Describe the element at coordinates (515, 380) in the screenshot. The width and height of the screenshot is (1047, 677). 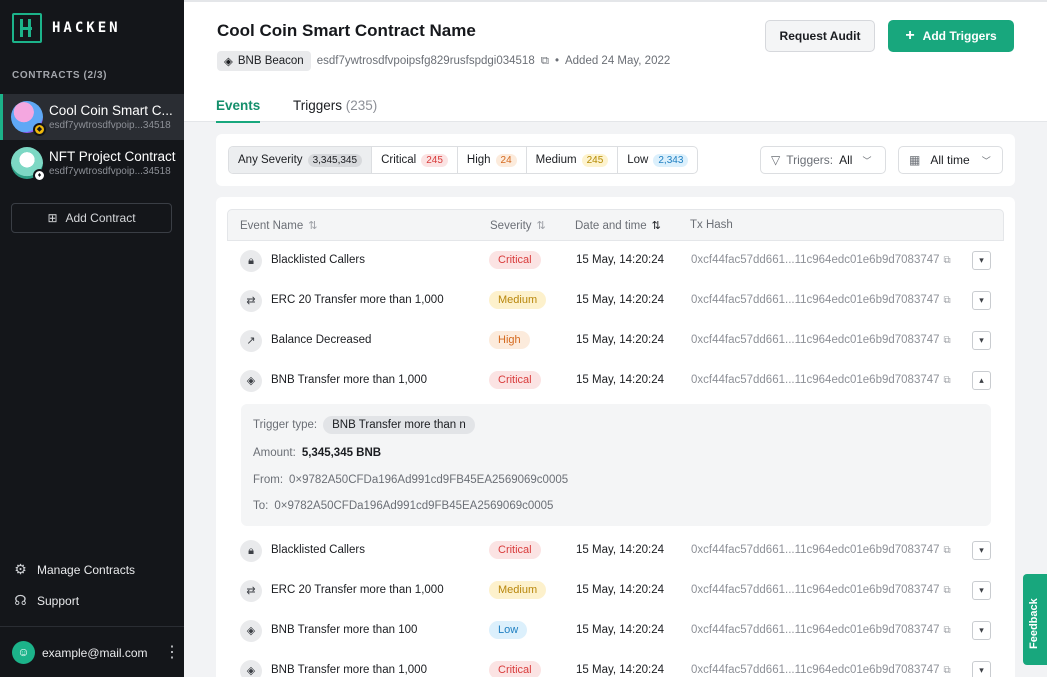
I see `severity-badge: Critical` at that location.